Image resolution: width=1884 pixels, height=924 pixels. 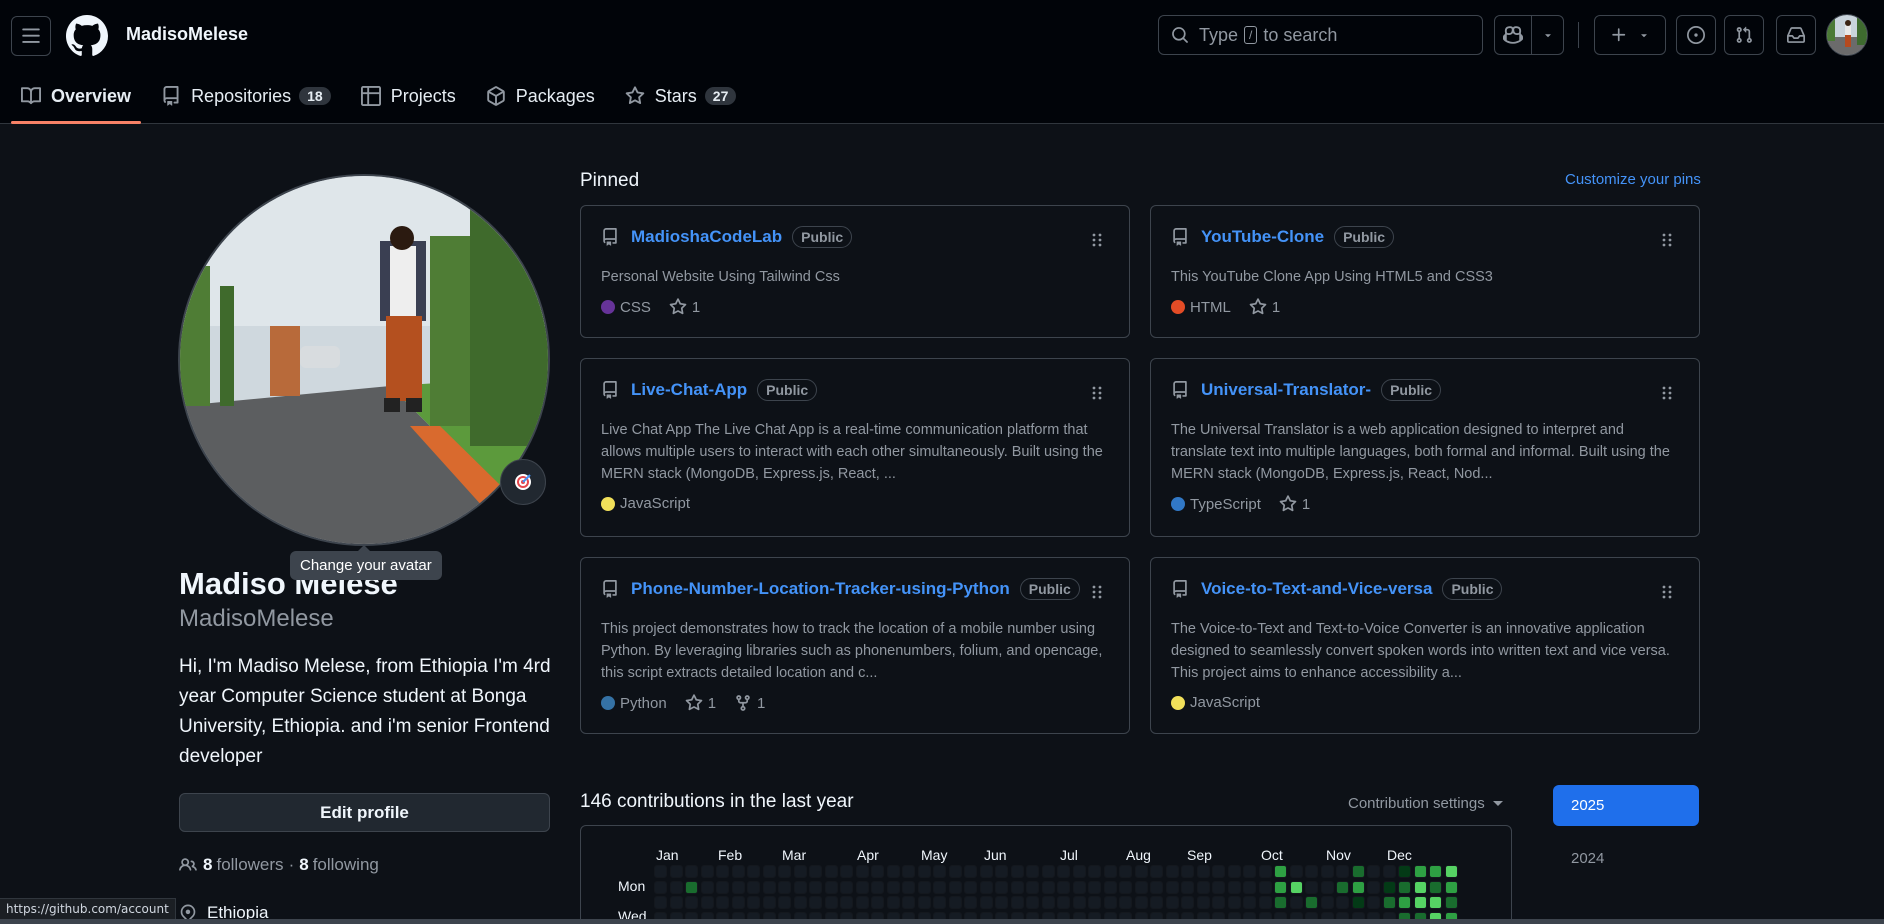 What do you see at coordinates (942, 921) in the screenshot?
I see `horizontal-scrollbar` at bounding box center [942, 921].